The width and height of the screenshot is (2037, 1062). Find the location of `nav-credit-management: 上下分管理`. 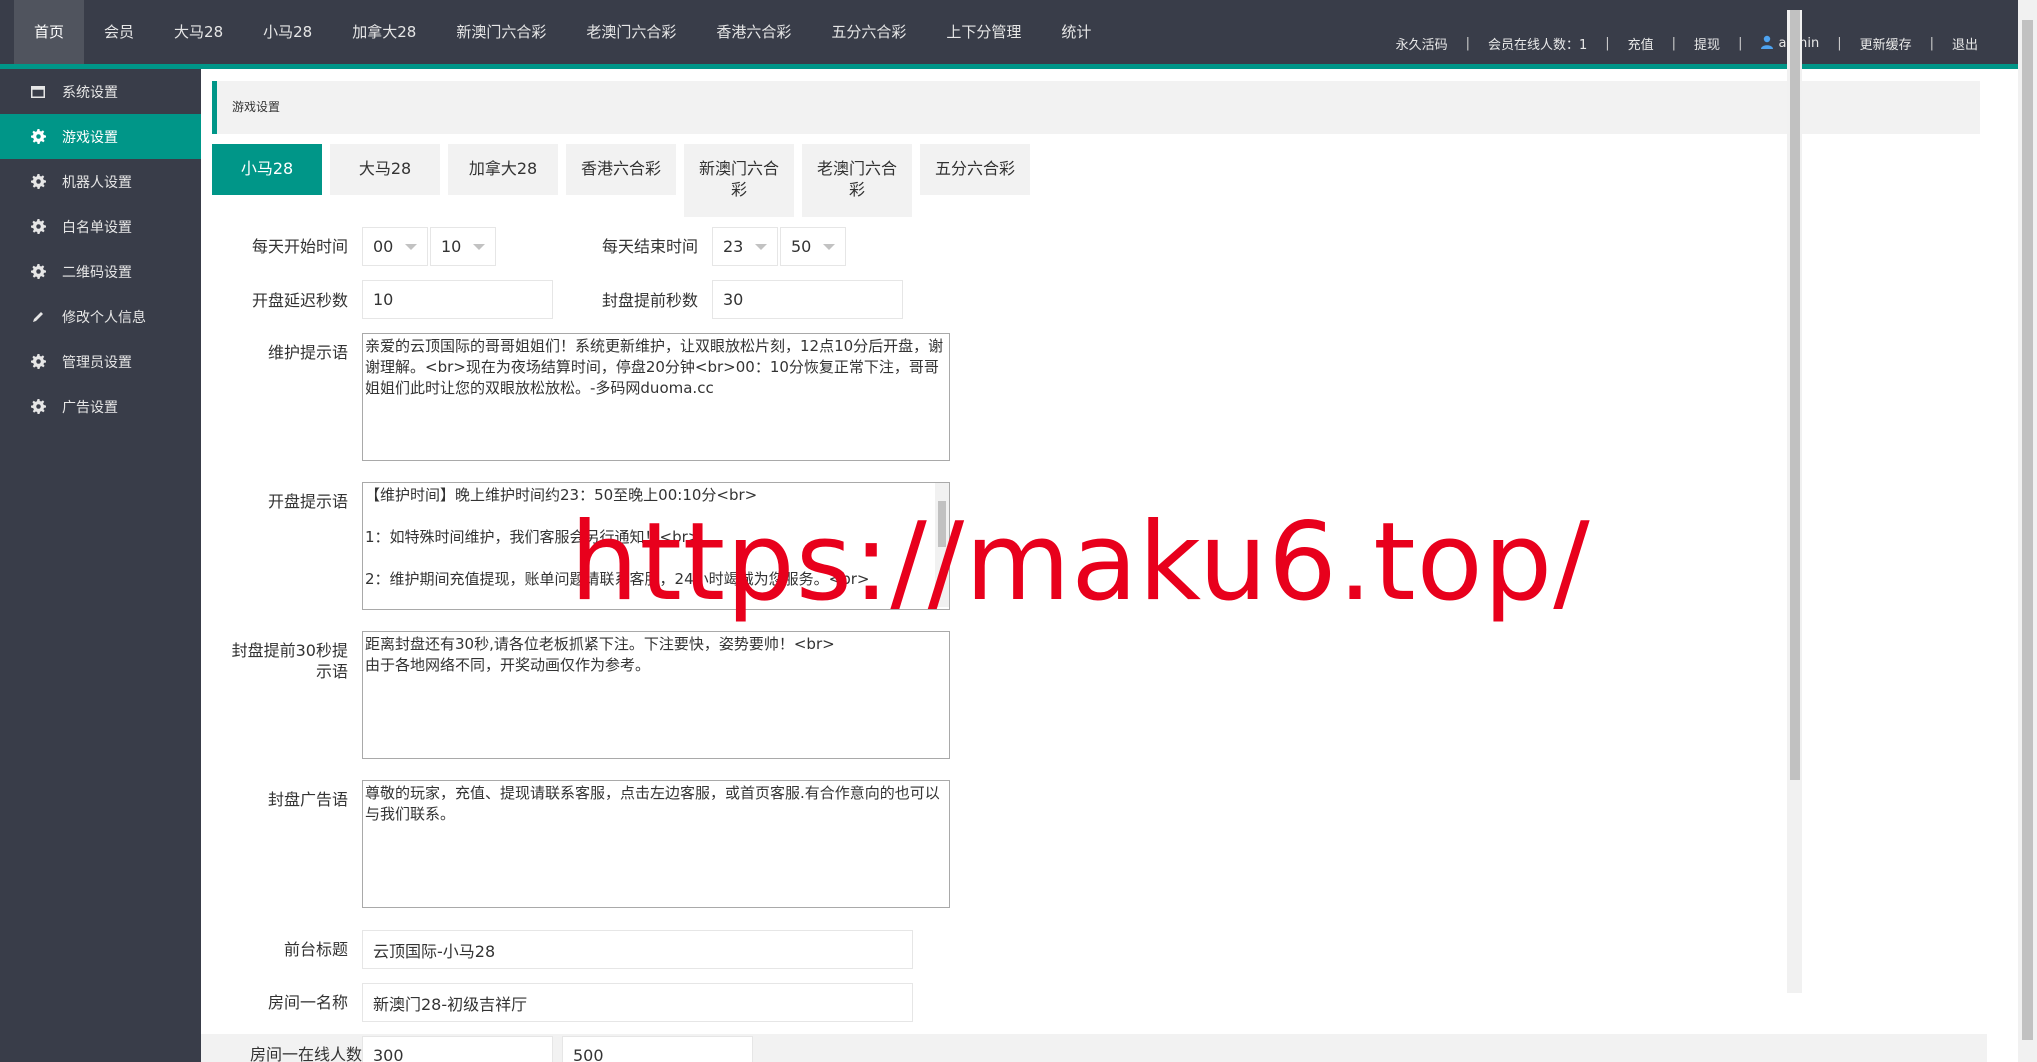

nav-credit-management: 上下分管理 is located at coordinates (983, 32).